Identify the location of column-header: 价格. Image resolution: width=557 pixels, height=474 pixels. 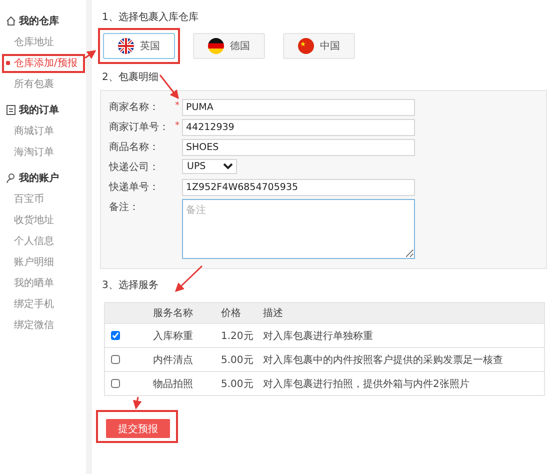
(241, 313).